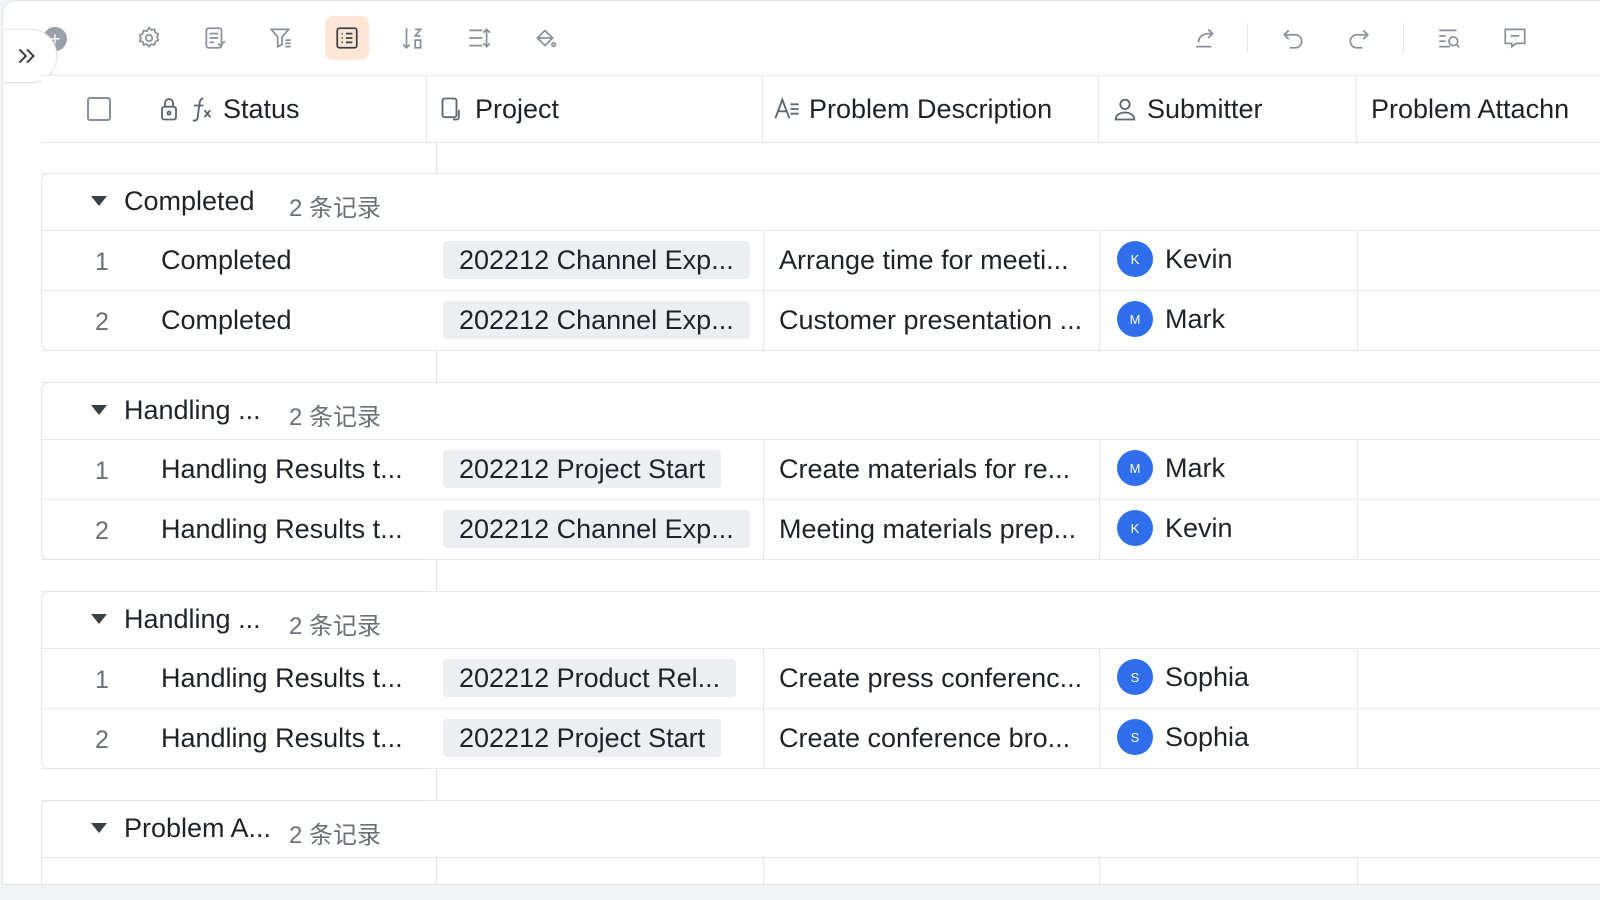  I want to click on header-problem-attachment-label: Problem Attachn, so click(1470, 108).